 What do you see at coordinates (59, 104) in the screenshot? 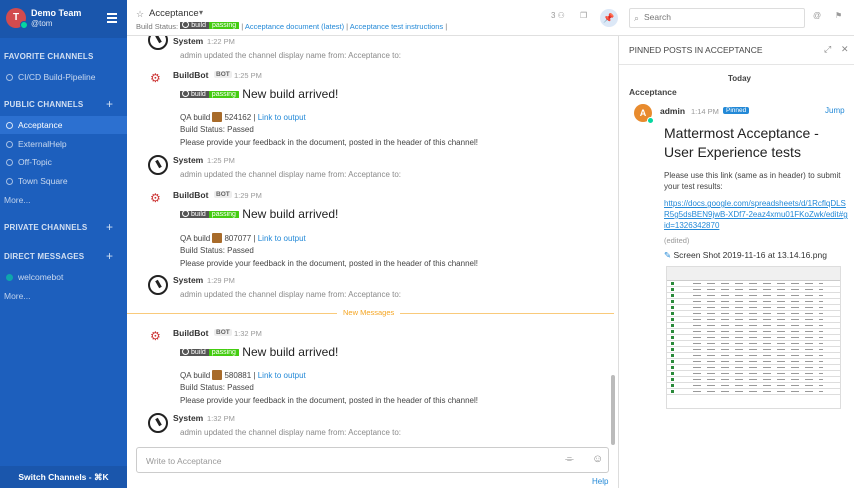
I see `public-channels-header: PUBLIC CHANNELS +` at bounding box center [59, 104].